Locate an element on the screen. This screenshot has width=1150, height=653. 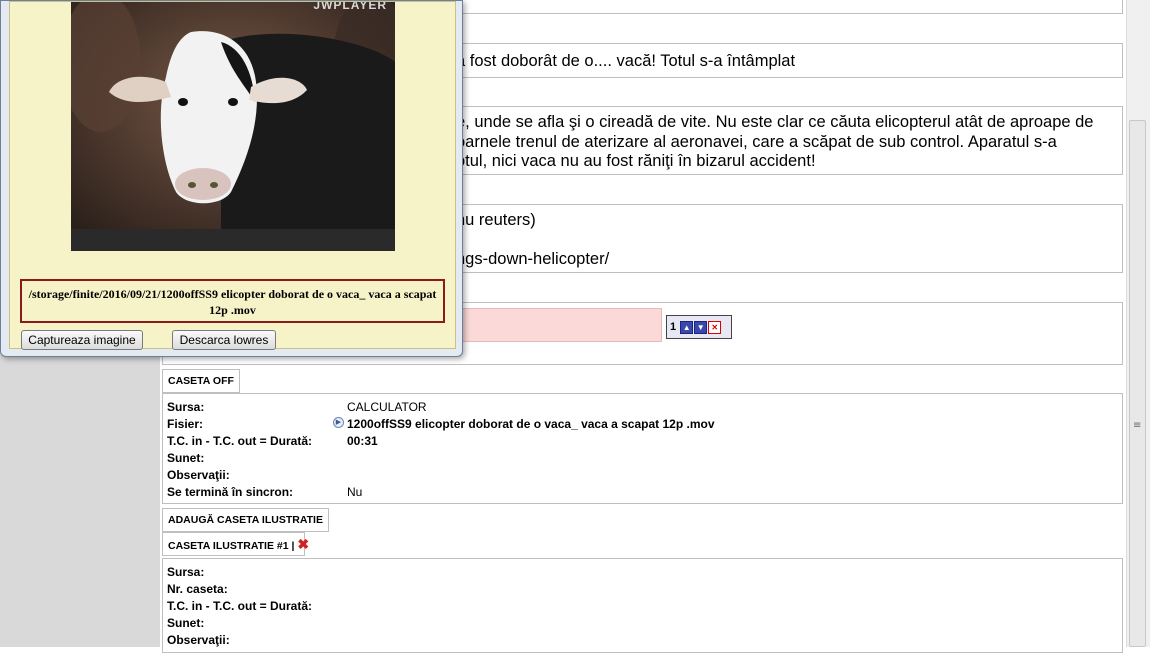
ilustratie-sunet-label: Sunet: is located at coordinates (186, 623).